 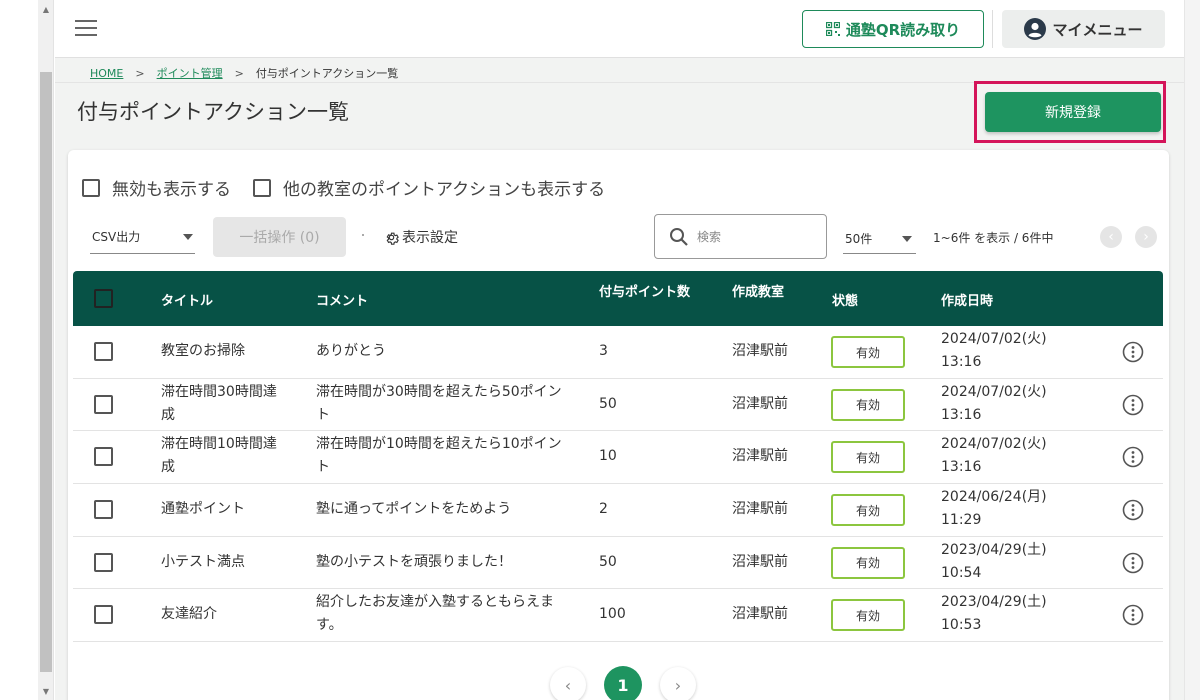 I want to click on show-disabled-label: 無効も表示する, so click(x=171, y=190).